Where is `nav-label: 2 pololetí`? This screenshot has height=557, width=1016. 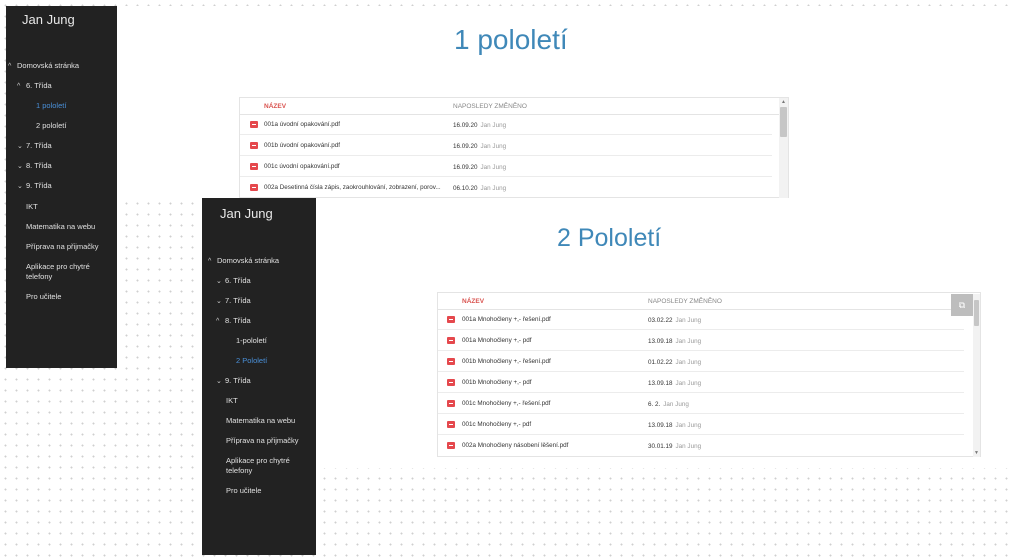
nav-label: 2 pololetí is located at coordinates (51, 125).